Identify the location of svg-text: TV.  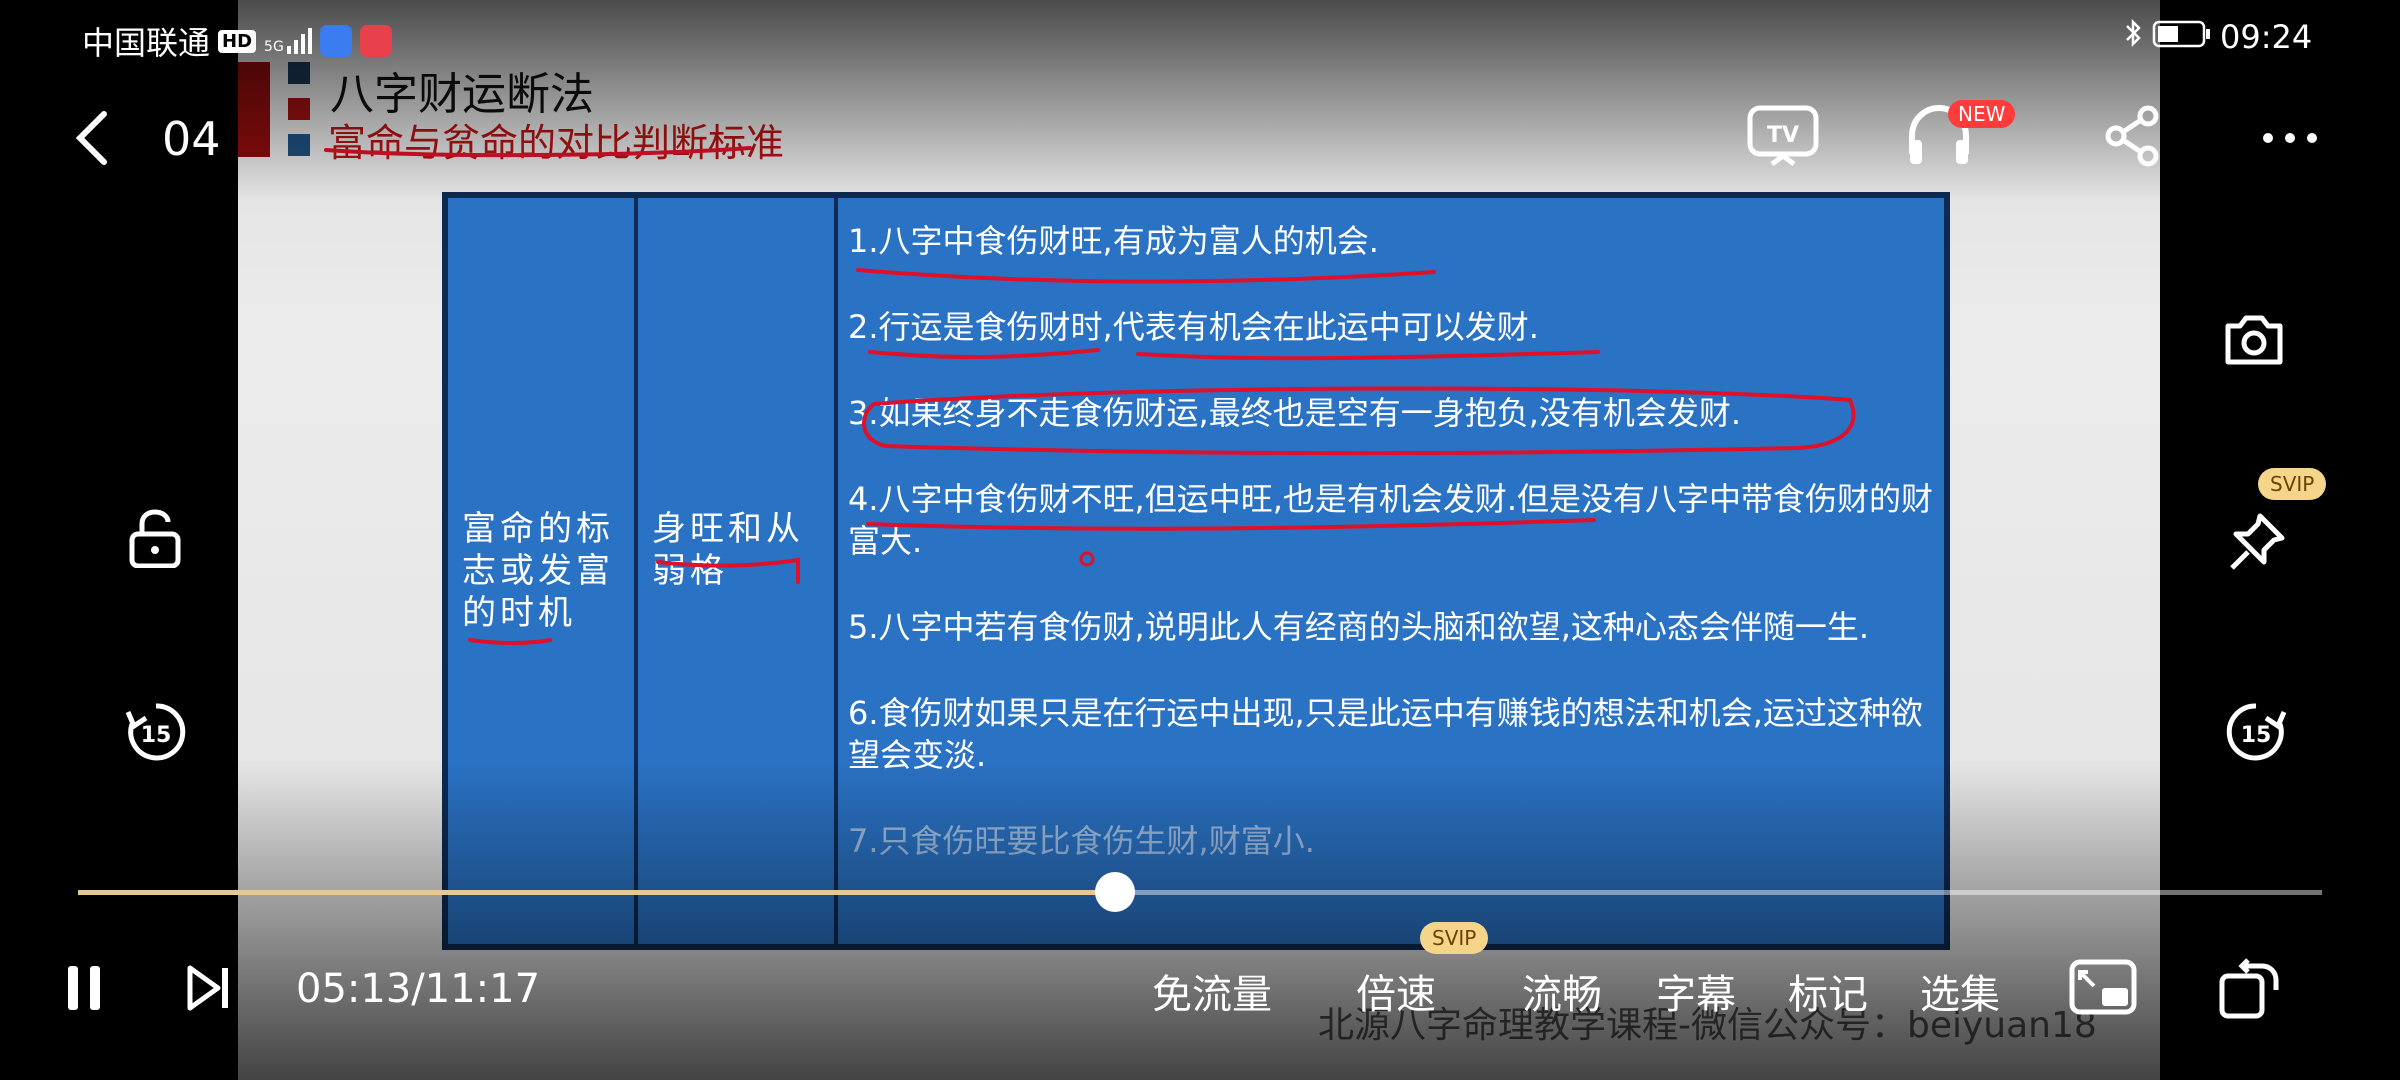
(1783, 135).